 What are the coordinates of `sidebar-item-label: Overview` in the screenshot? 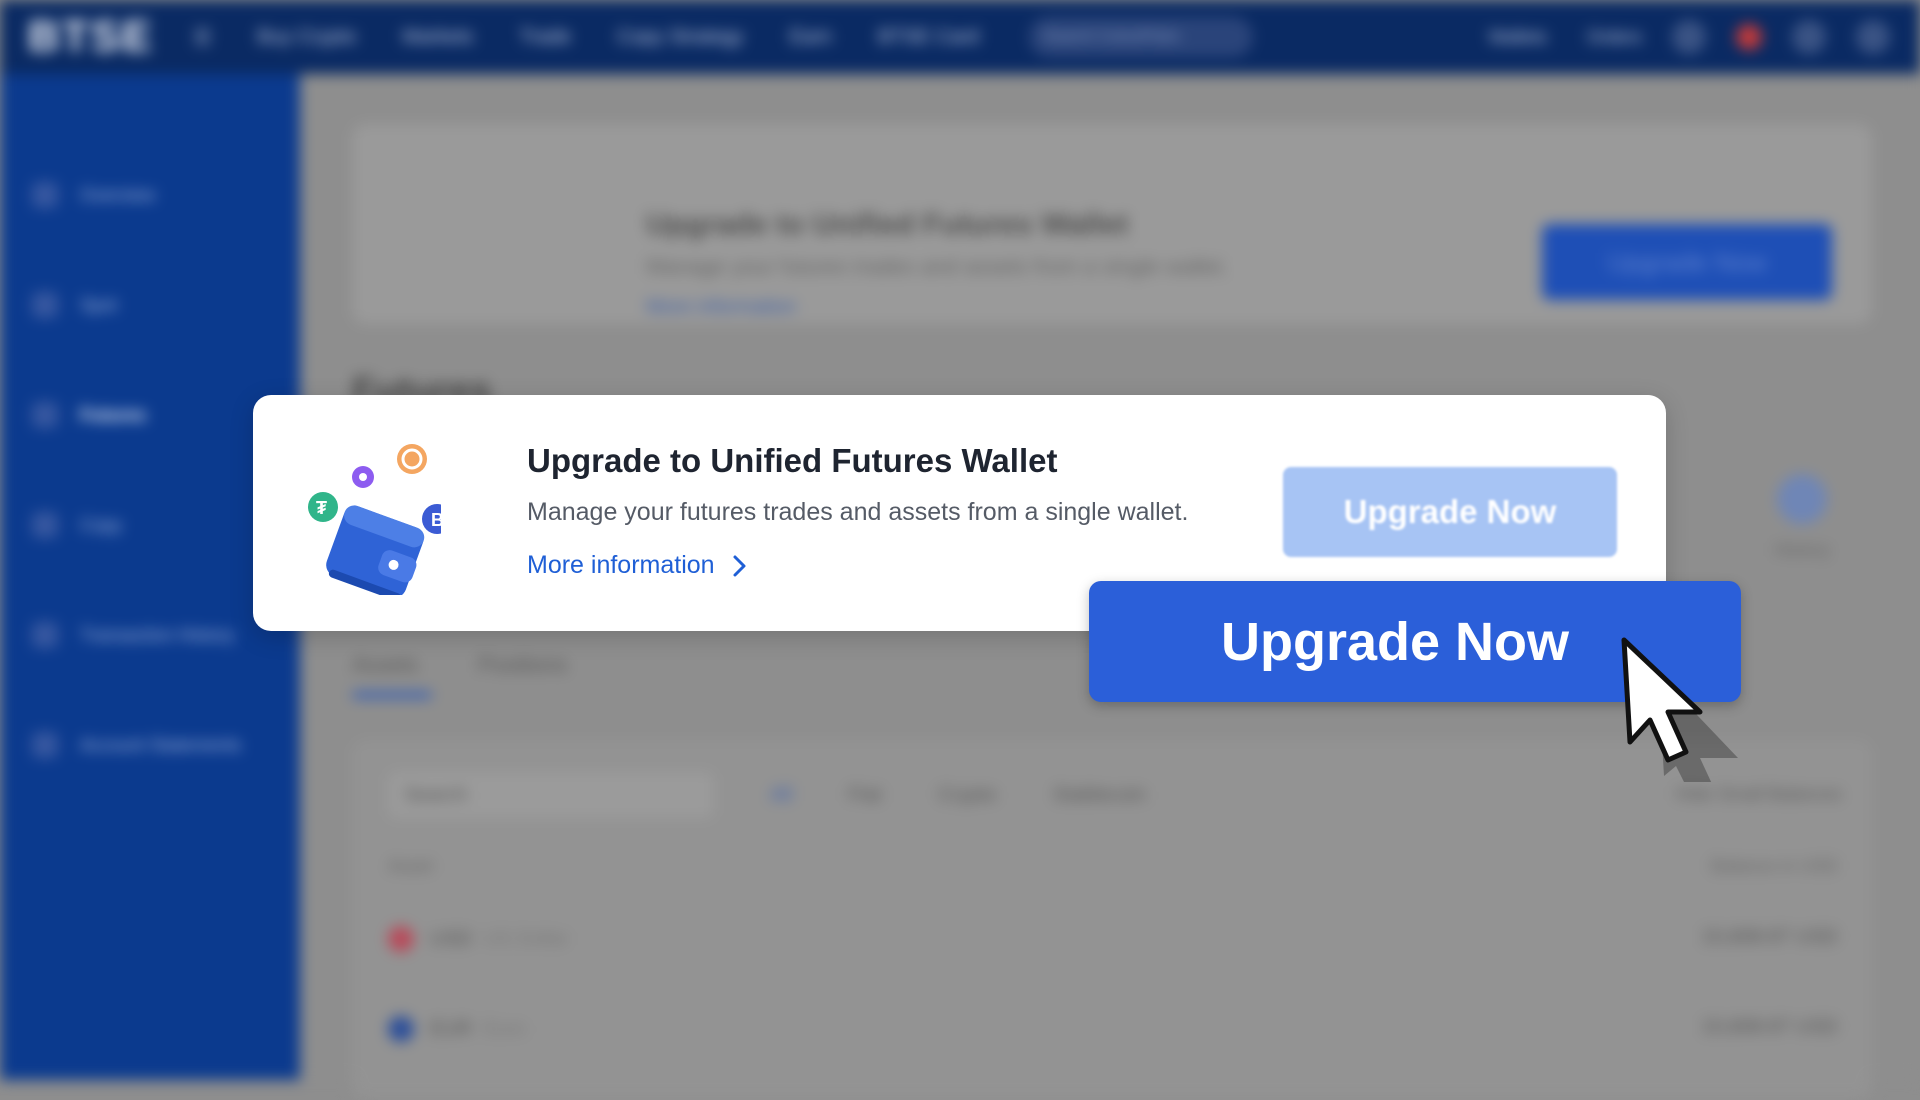 It's located at (118, 194).